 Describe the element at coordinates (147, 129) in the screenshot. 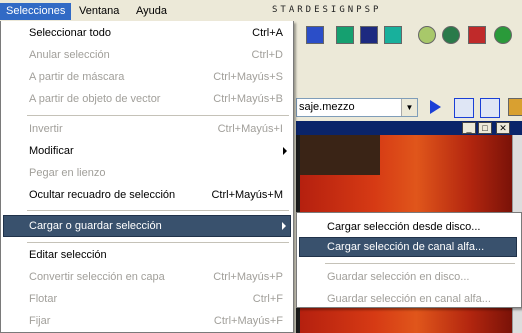

I see `menu-item-invertir: Invertir Ctrl+Mayús+I` at that location.